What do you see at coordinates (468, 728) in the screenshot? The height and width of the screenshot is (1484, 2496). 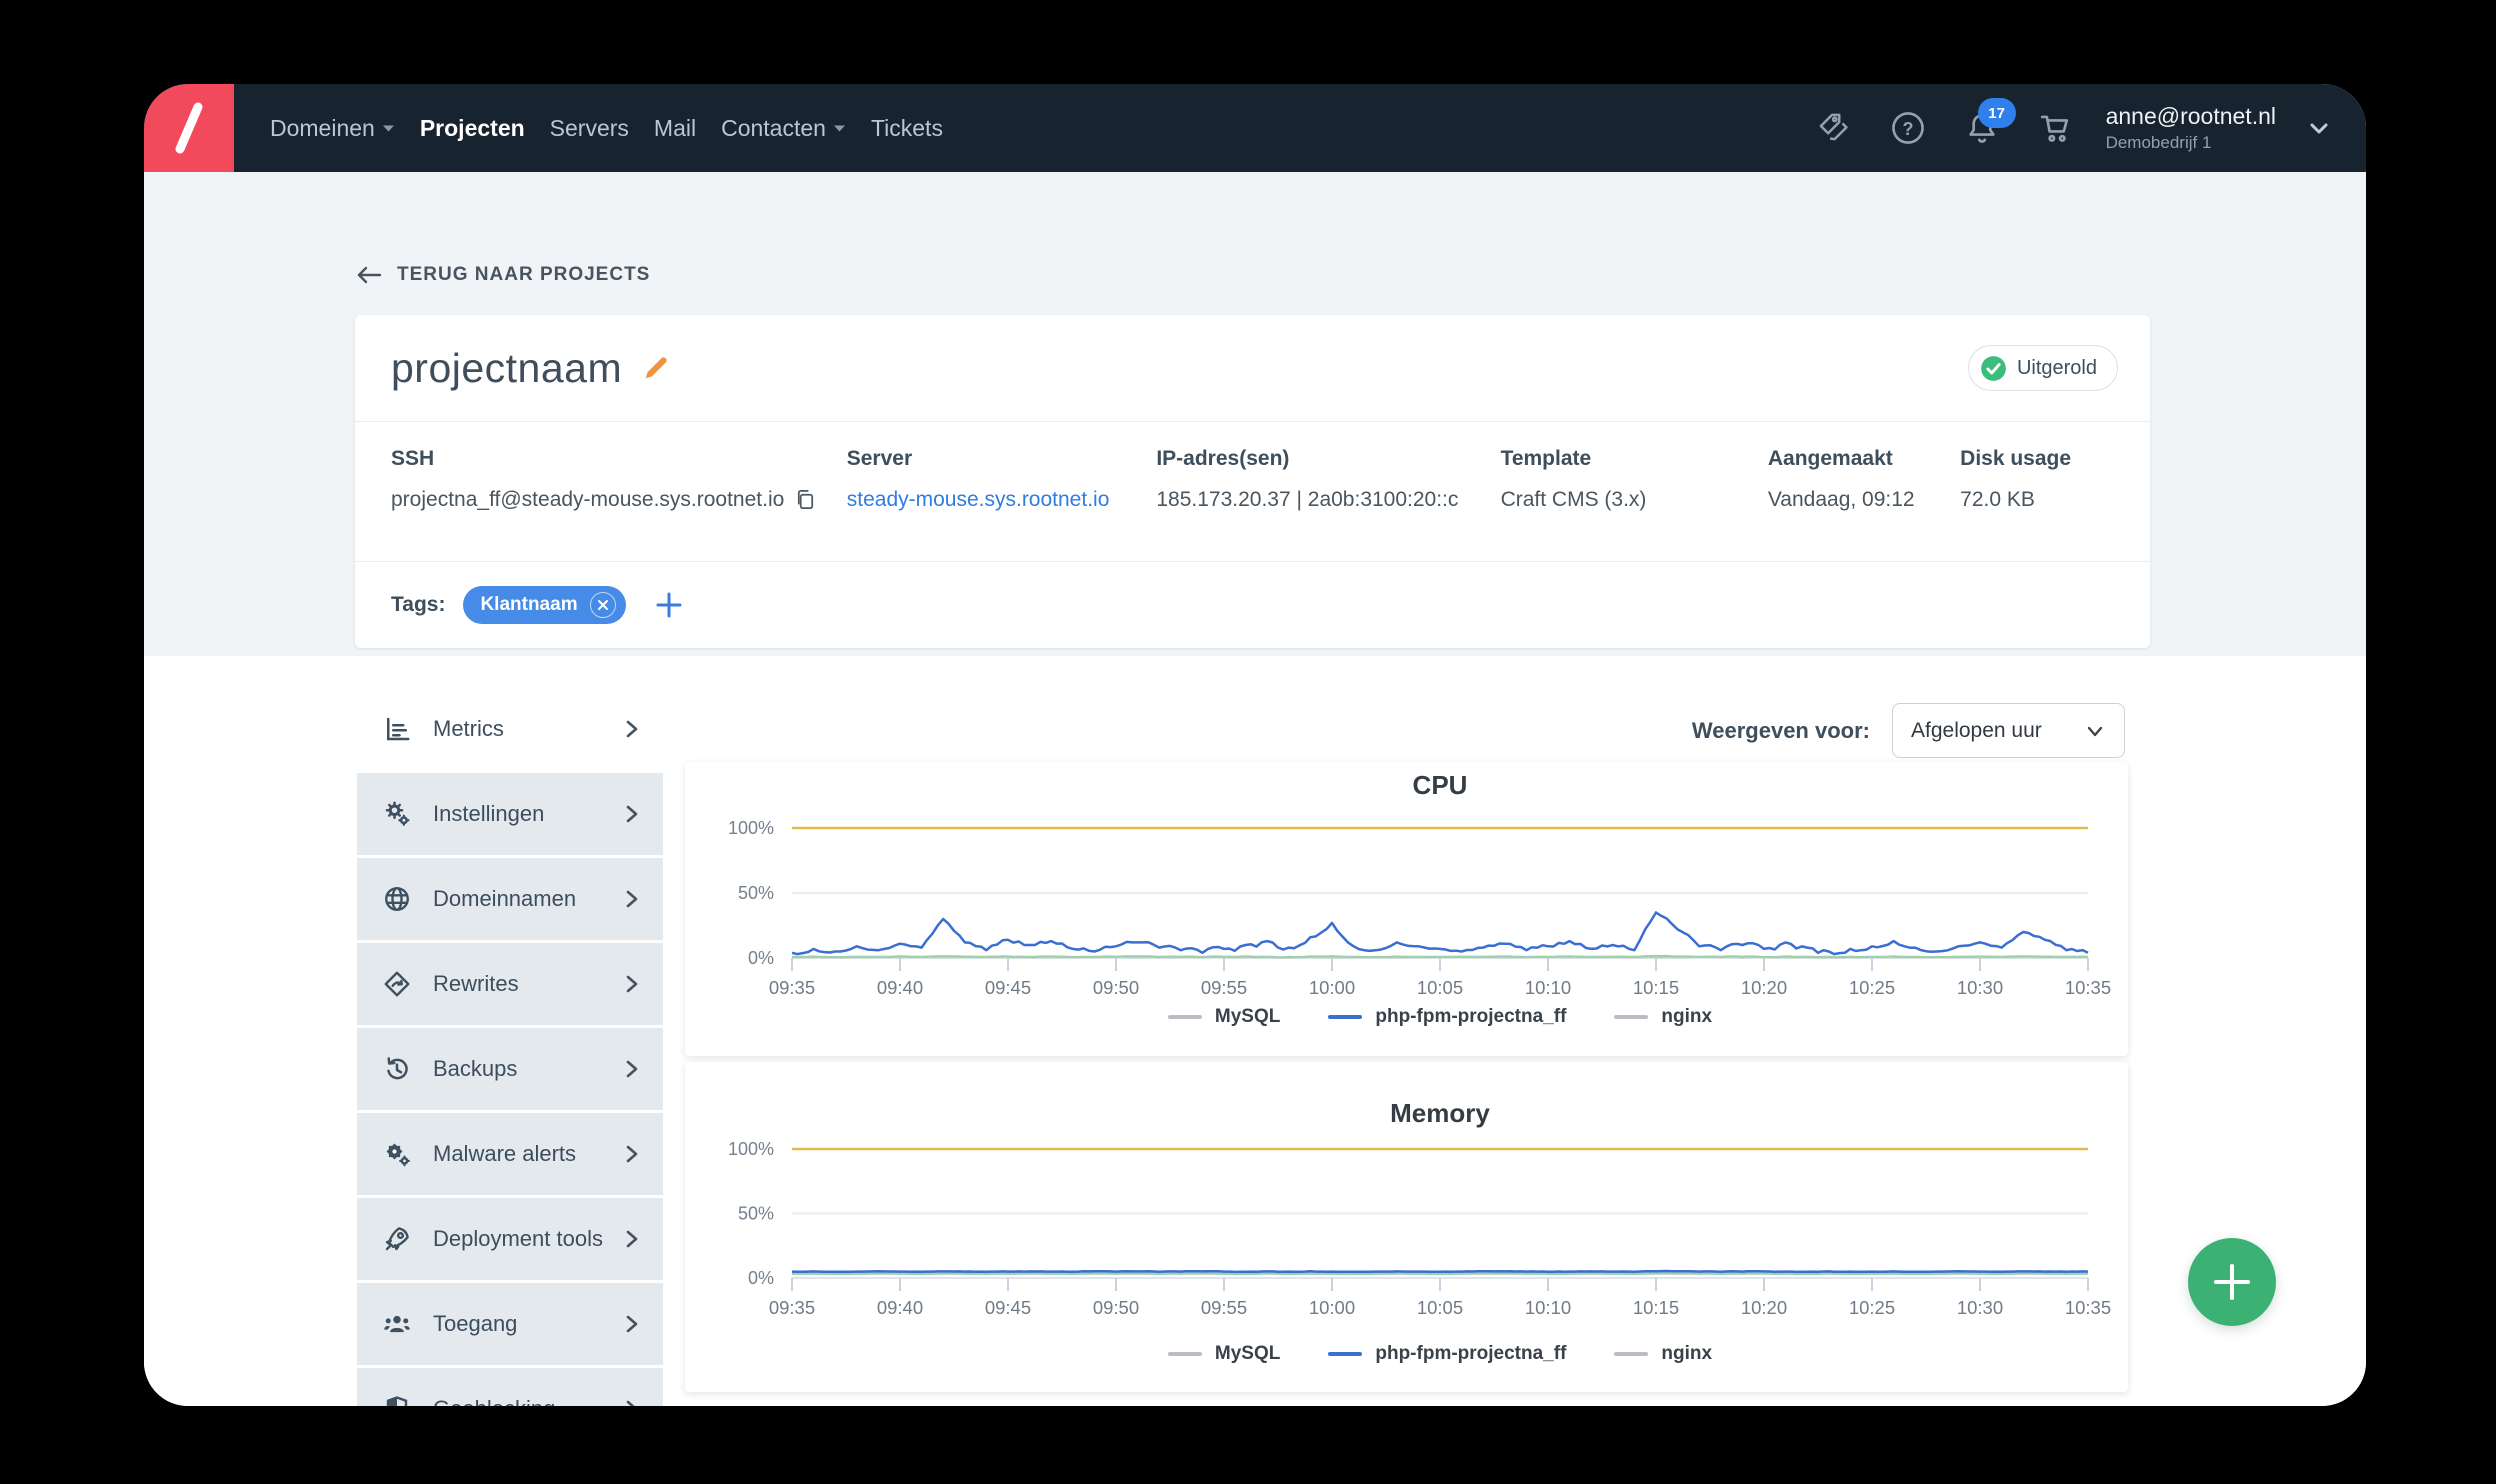 I see `sidebar-item-label: Metrics` at bounding box center [468, 728].